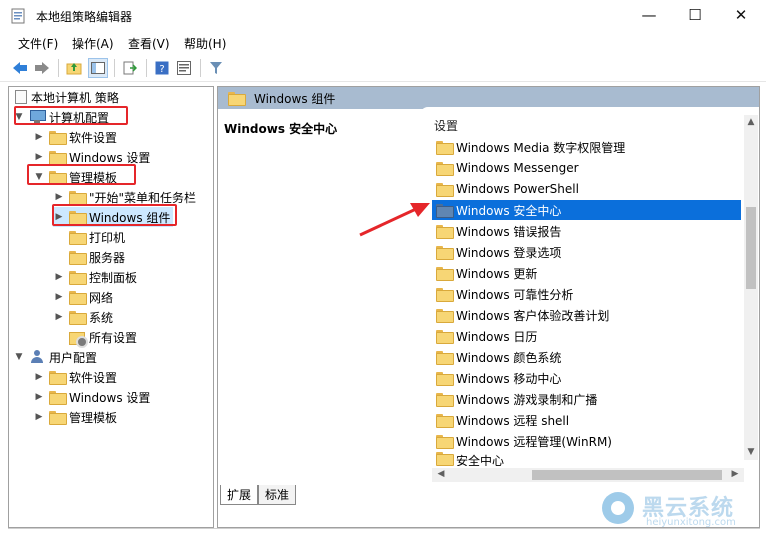 The width and height of the screenshot is (766, 537). What do you see at coordinates (95, 237) in the screenshot?
I see `tree-printers: 打印机` at bounding box center [95, 237].